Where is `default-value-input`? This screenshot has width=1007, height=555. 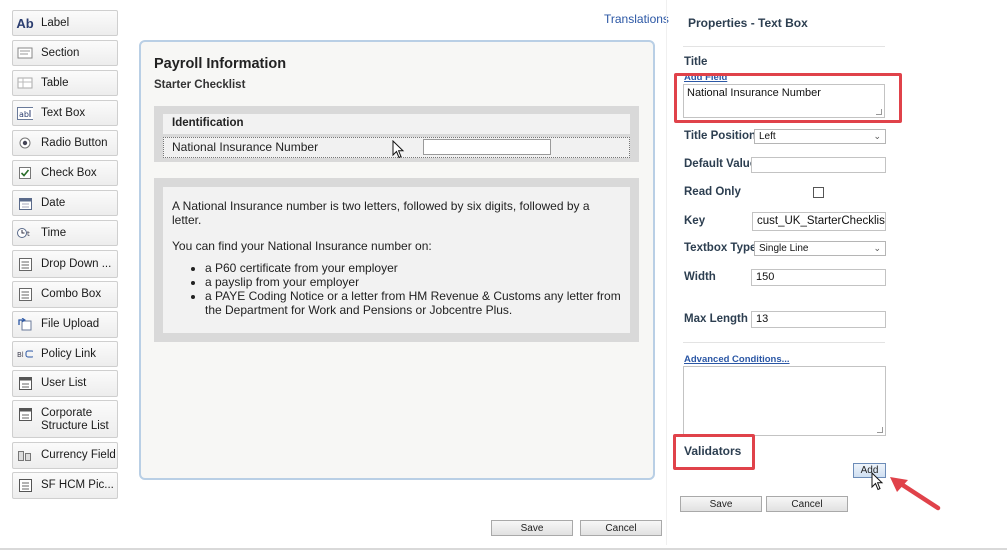 default-value-input is located at coordinates (818, 165).